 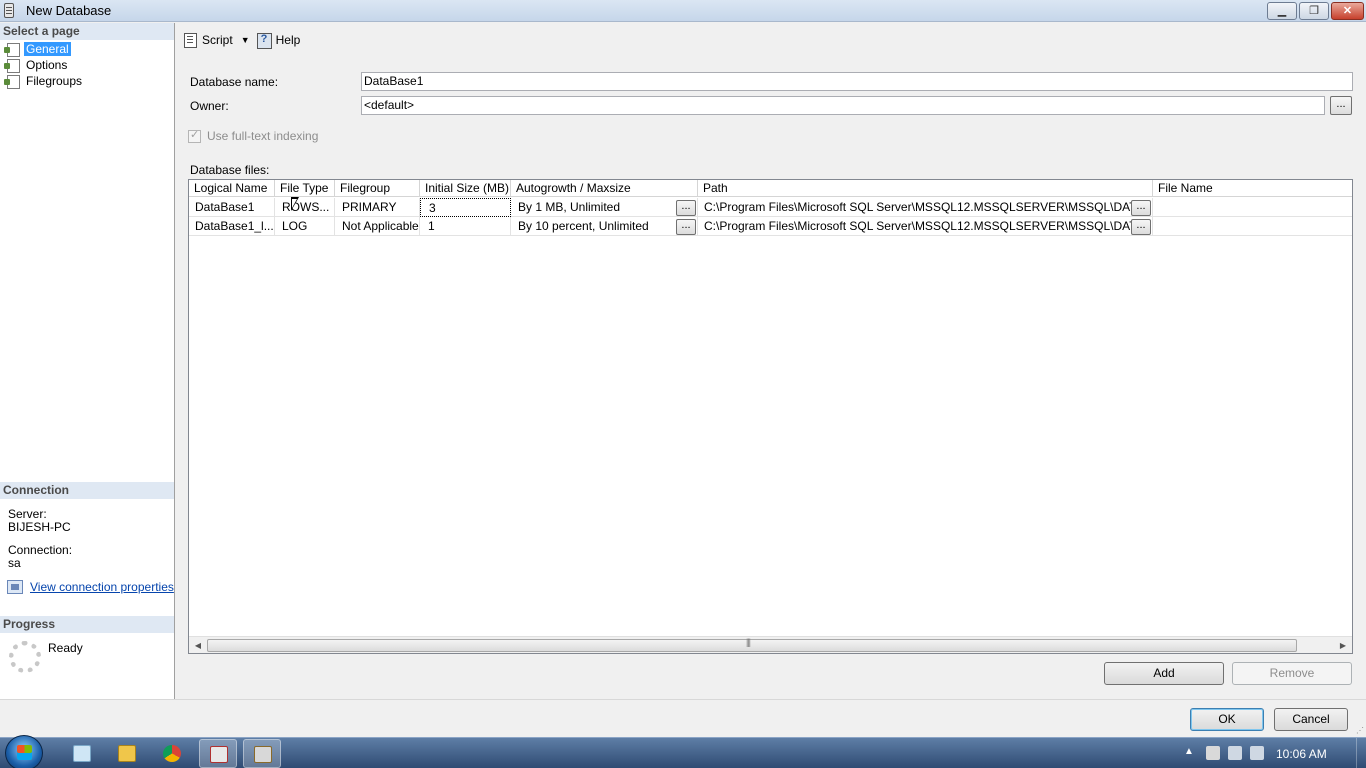 What do you see at coordinates (194, 135) in the screenshot?
I see `fulltext-indexing-checkbox` at bounding box center [194, 135].